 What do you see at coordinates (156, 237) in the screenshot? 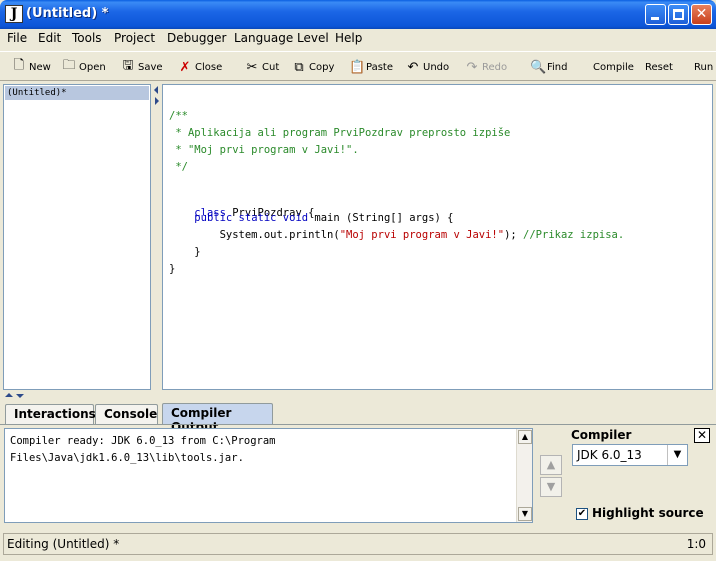
I see `vertical-splitter` at bounding box center [156, 237].